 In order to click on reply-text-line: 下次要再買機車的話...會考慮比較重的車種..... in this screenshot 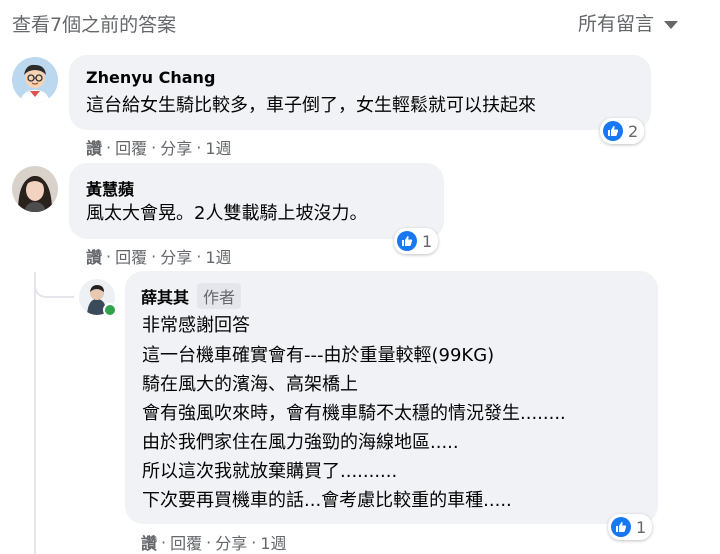, I will do `click(327, 500)`.